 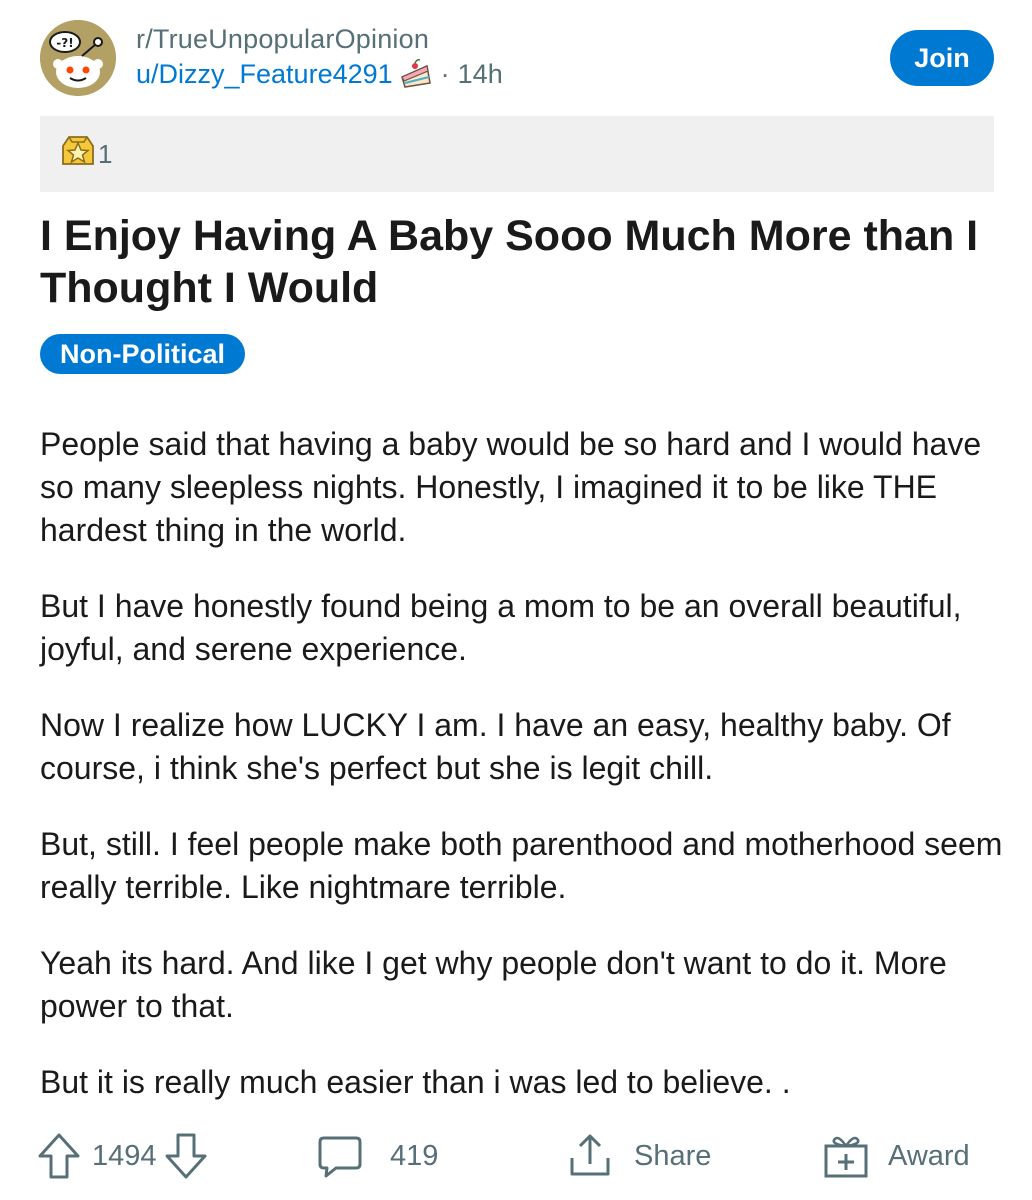 I want to click on subreddit-avatar-icon: -?!, so click(x=78, y=58).